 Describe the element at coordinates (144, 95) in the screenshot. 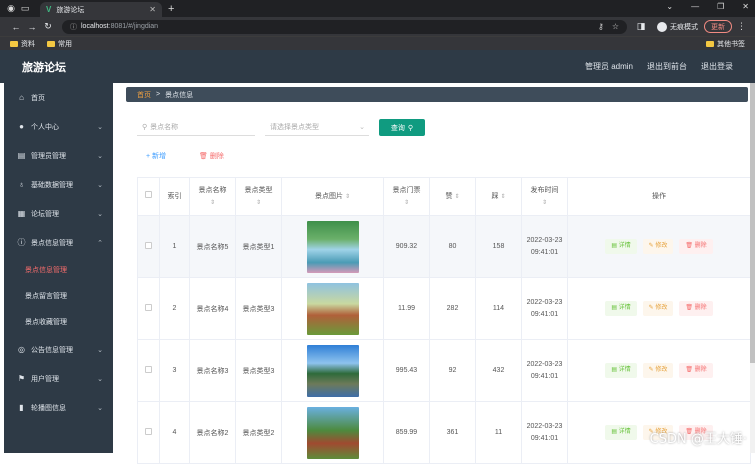

I see `breadcrumb-home: 首页` at that location.